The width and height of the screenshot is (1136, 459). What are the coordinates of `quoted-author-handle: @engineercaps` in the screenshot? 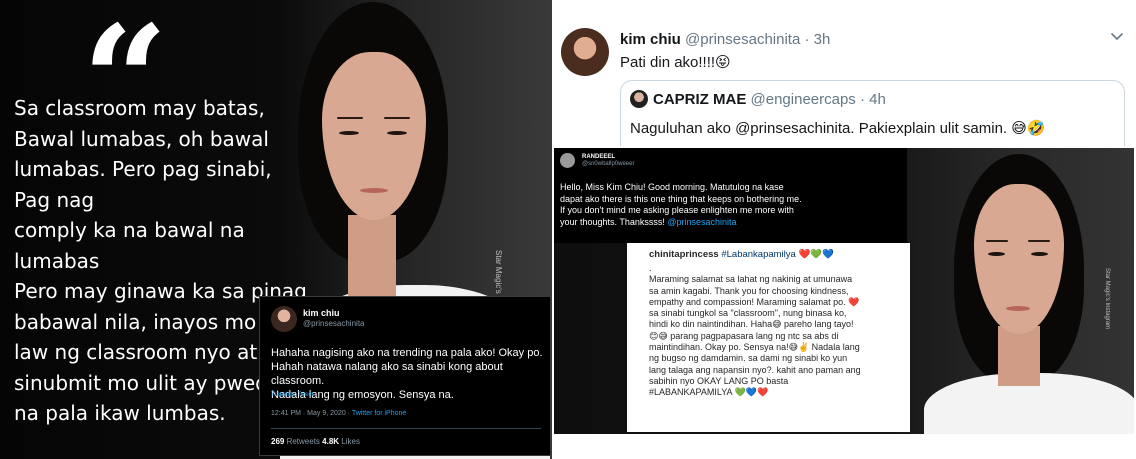 It's located at (803, 99).